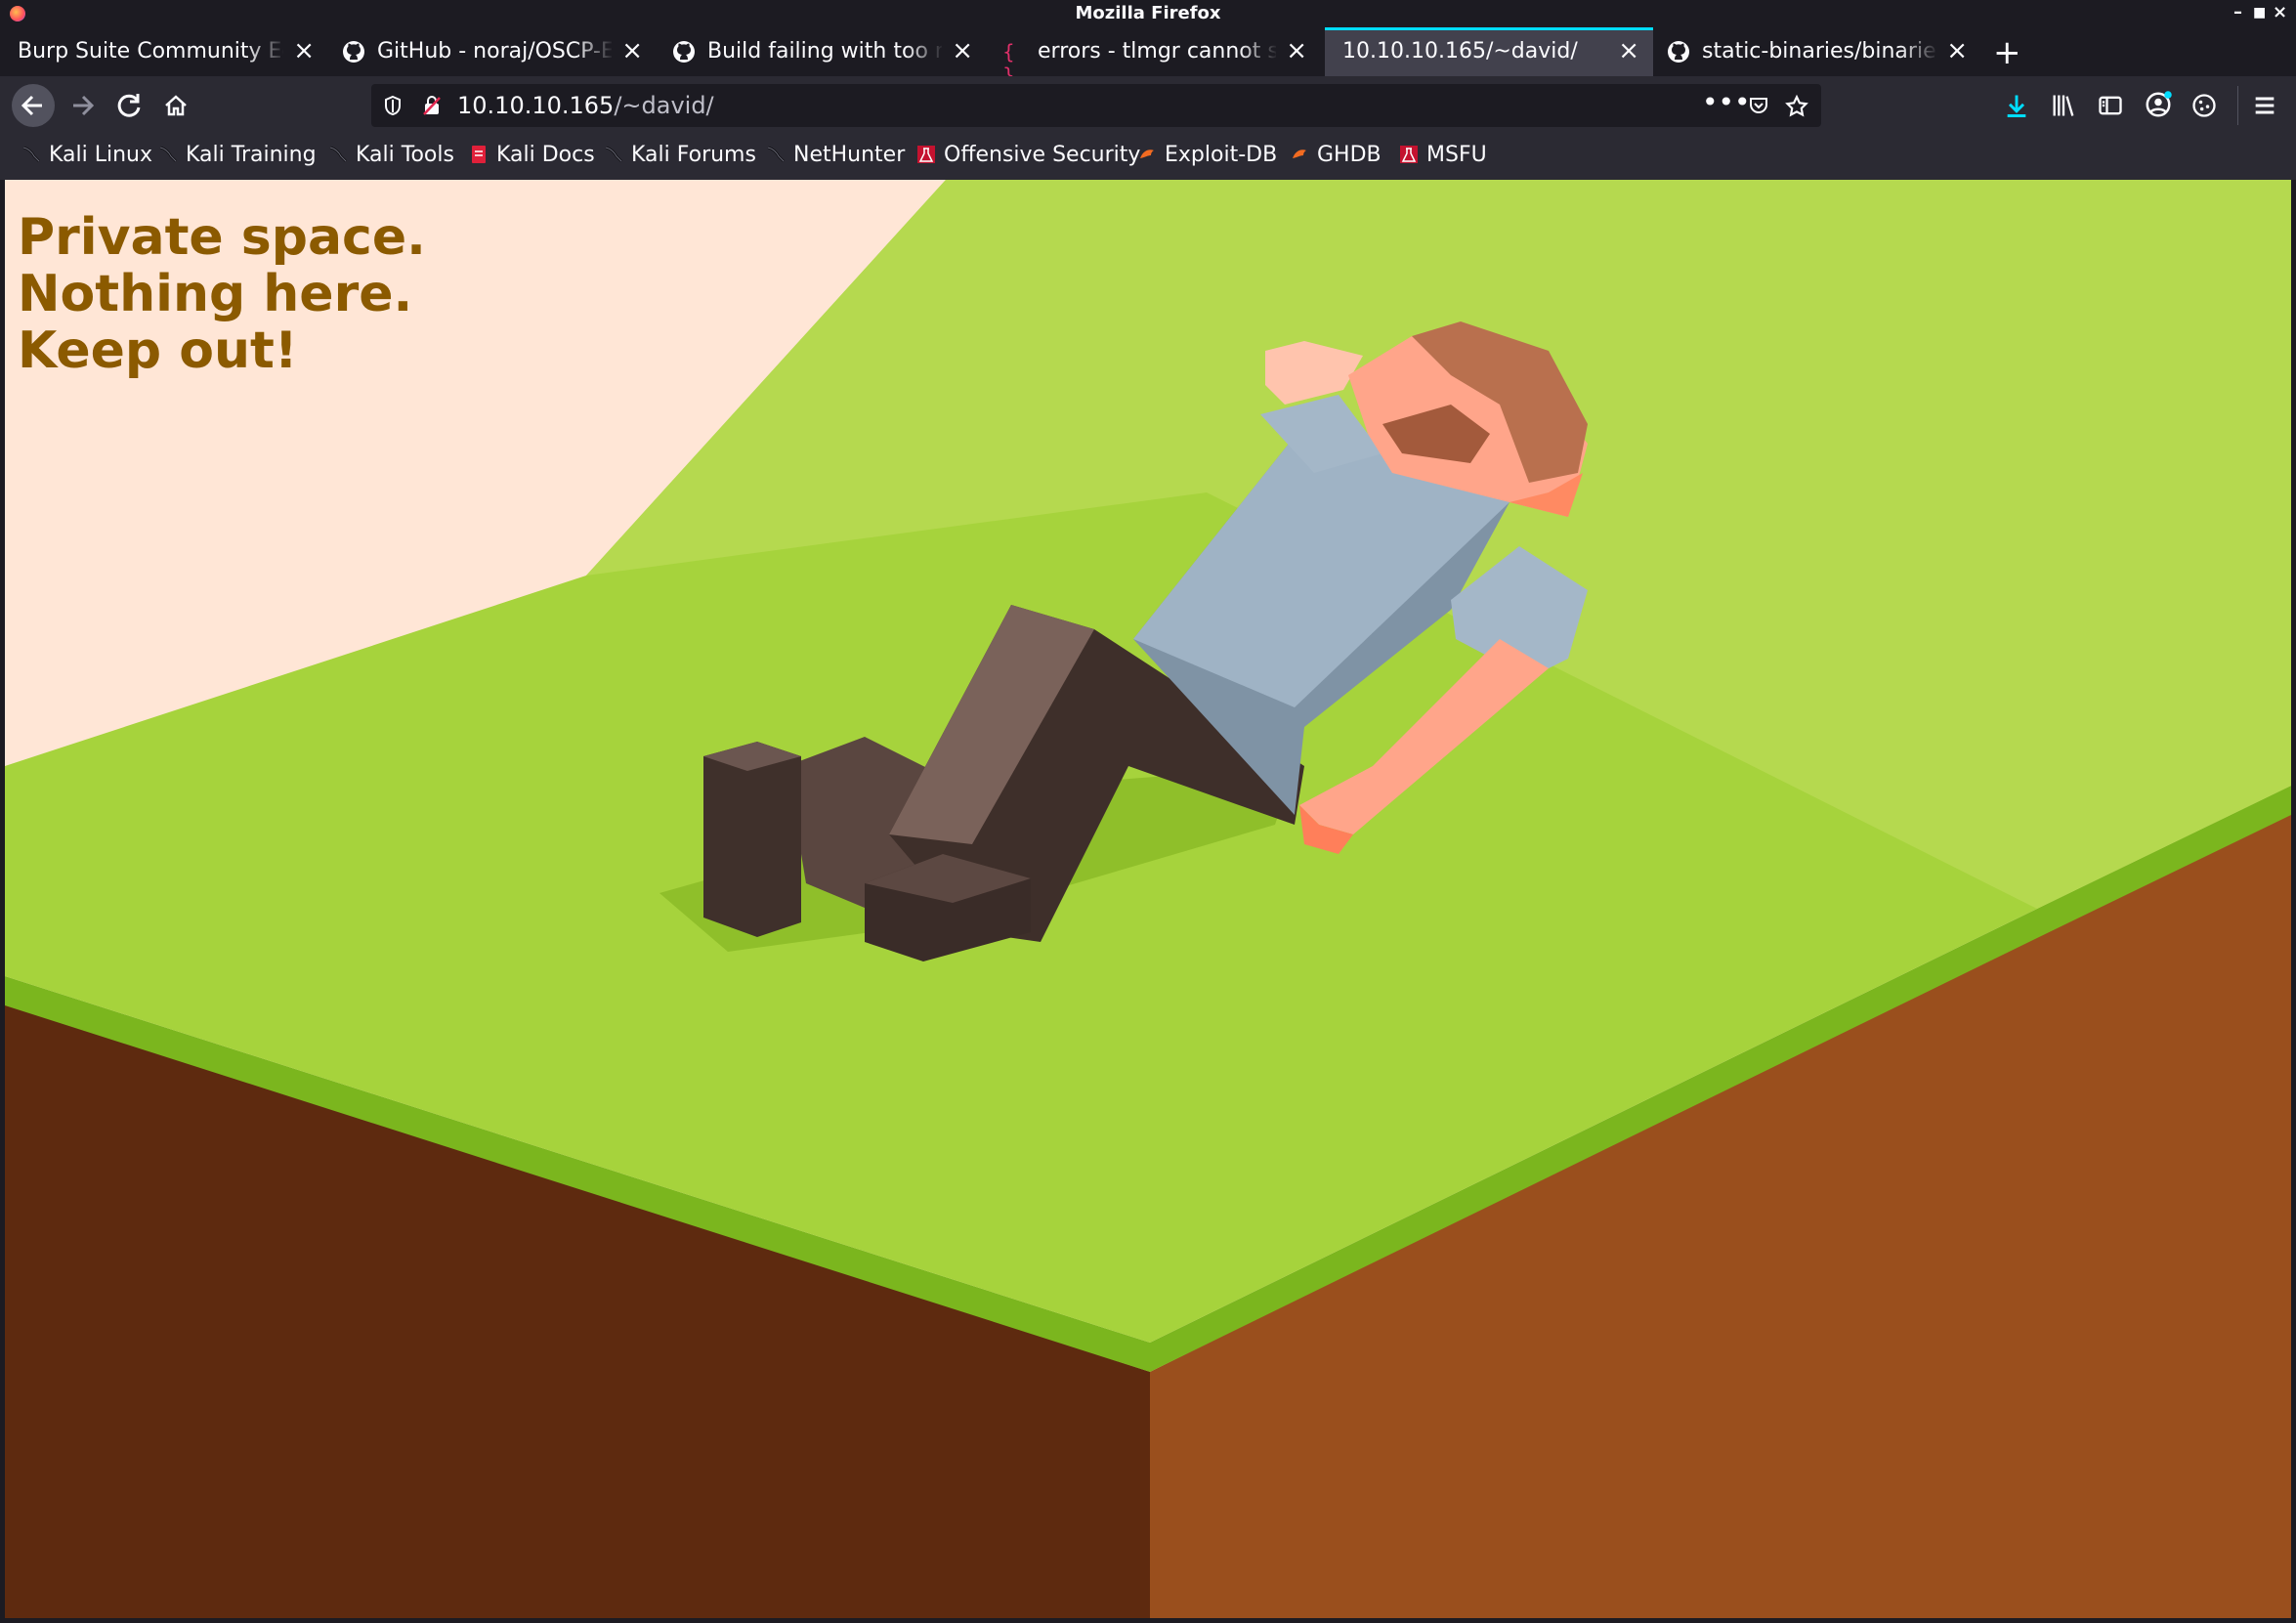 The width and height of the screenshot is (2296, 1623). What do you see at coordinates (238, 157) in the screenshot?
I see `bookmark-kali-training: Kali Training` at bounding box center [238, 157].